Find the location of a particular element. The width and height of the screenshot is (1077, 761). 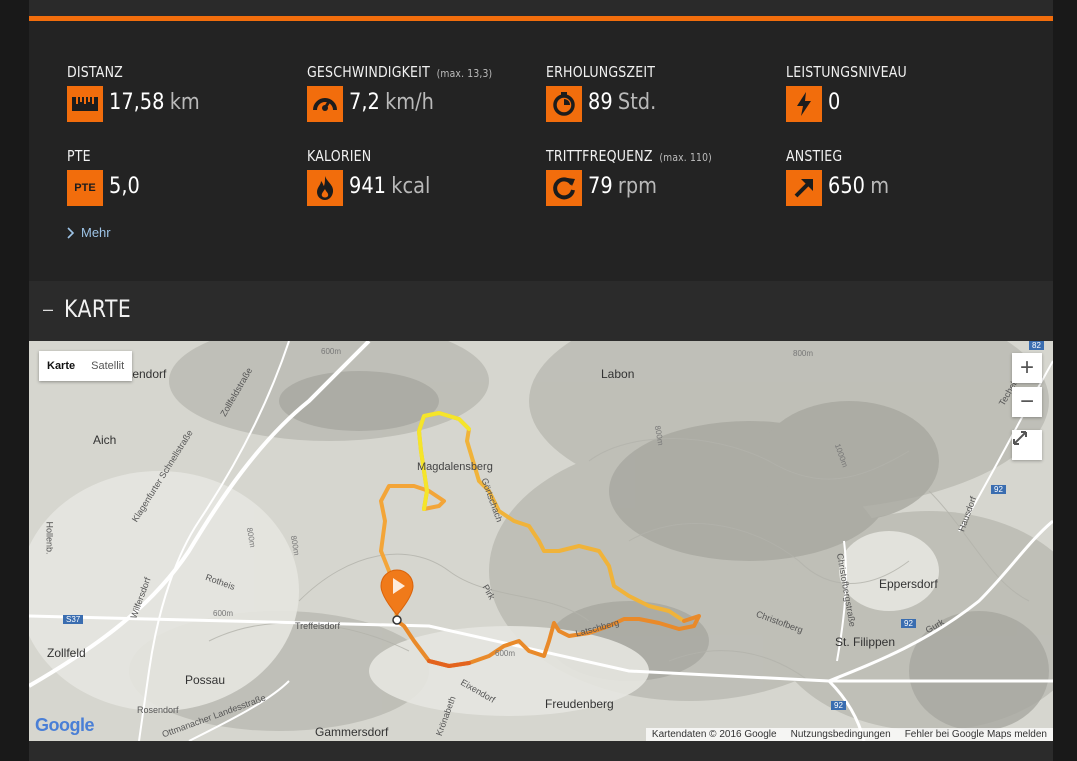

stat-max: (max. 110) is located at coordinates (685, 157).